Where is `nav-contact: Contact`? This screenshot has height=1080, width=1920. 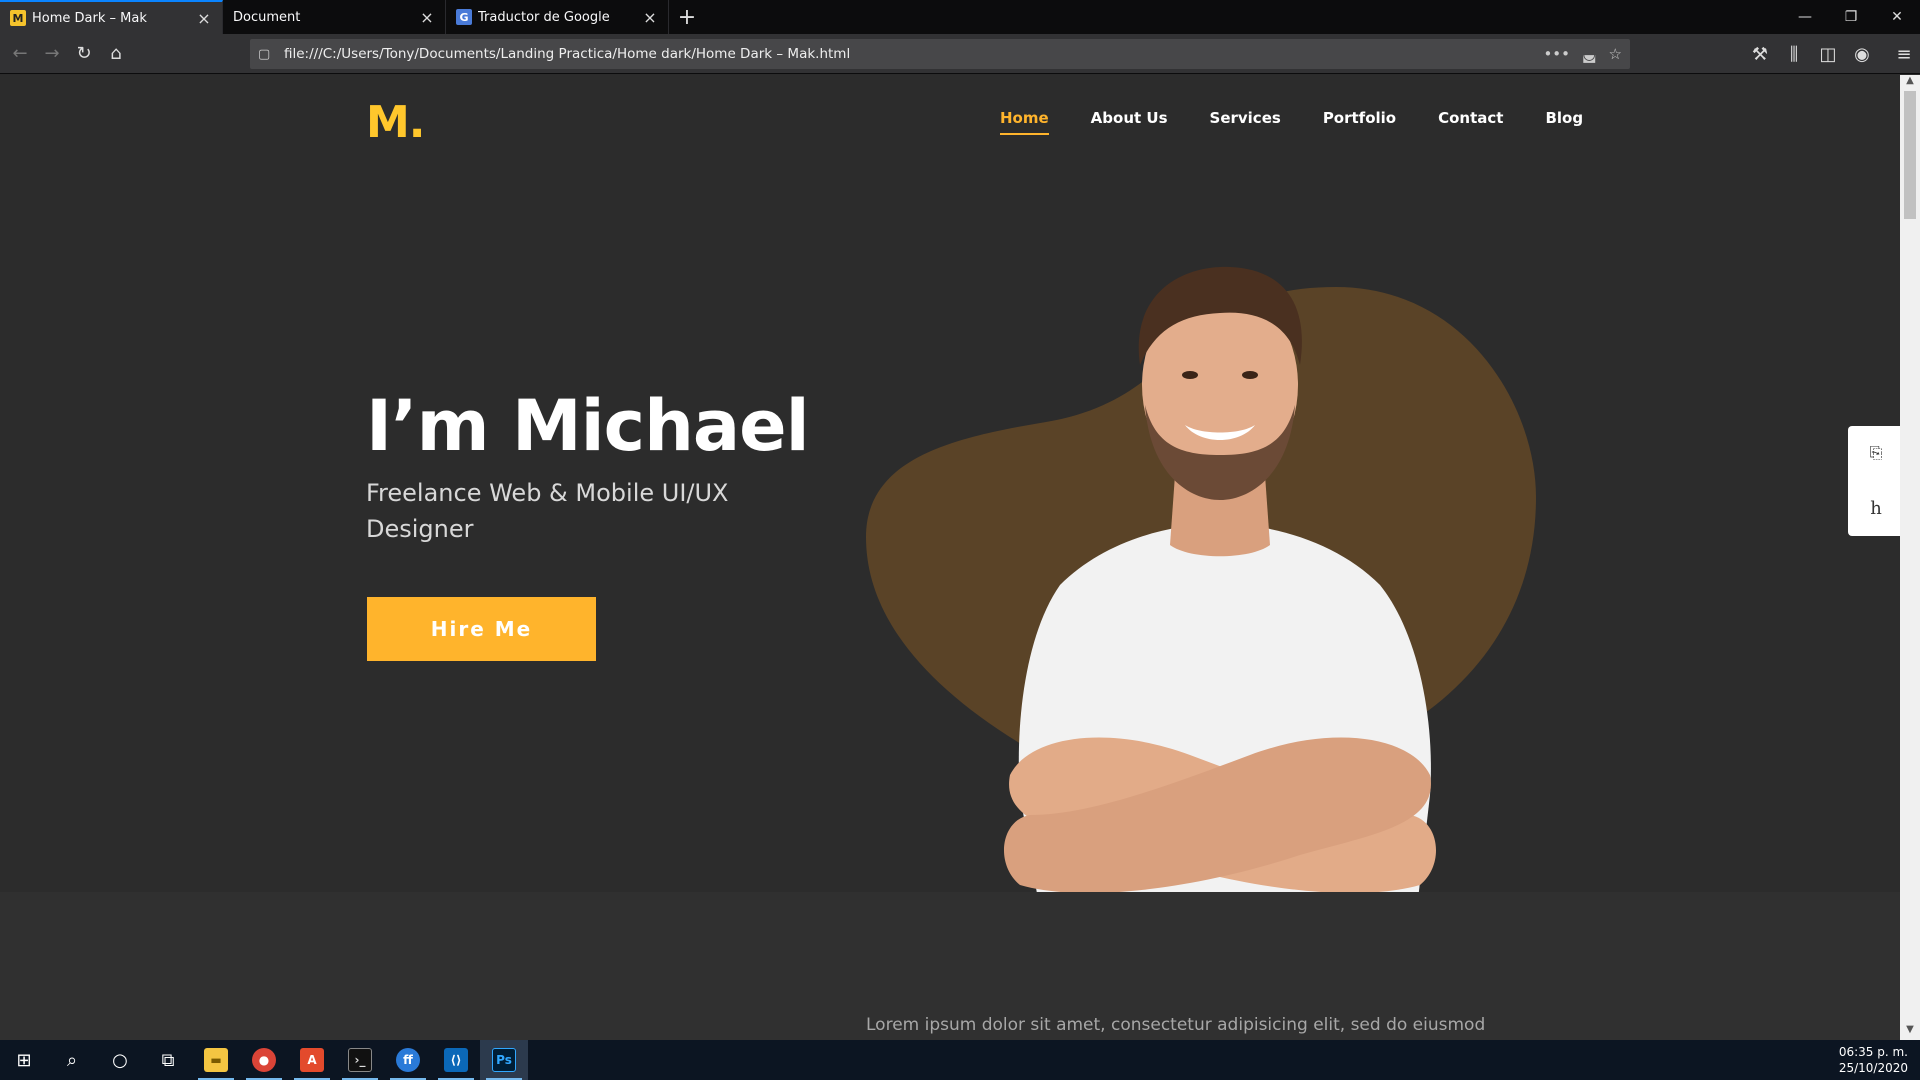
nav-contact: Contact is located at coordinates (1470, 118).